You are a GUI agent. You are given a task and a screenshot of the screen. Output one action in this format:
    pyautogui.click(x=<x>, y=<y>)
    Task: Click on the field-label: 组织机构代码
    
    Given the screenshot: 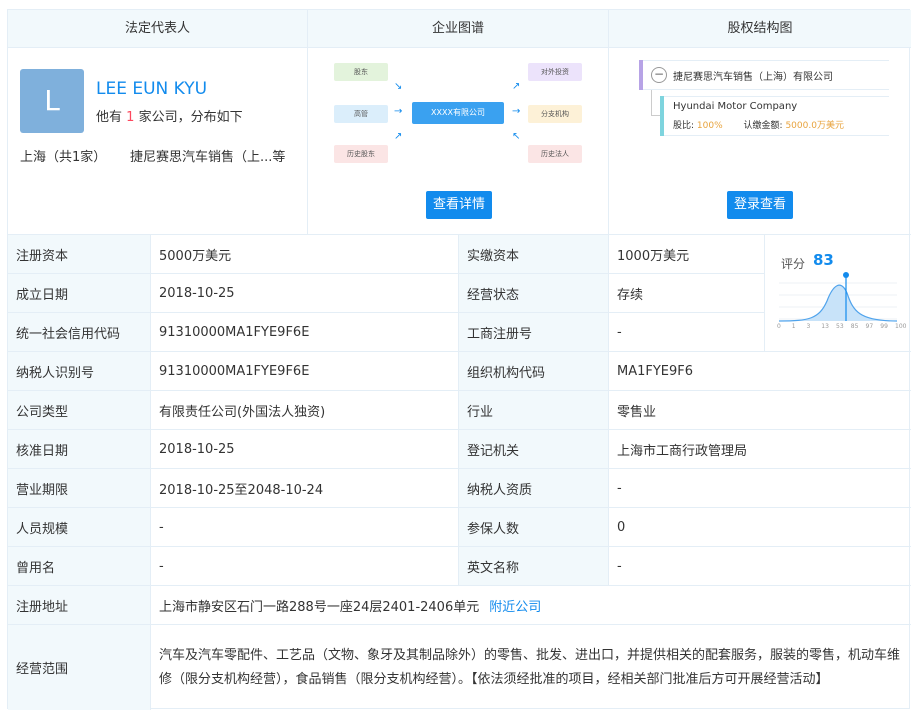 What is the action you would take?
    pyautogui.click(x=534, y=371)
    